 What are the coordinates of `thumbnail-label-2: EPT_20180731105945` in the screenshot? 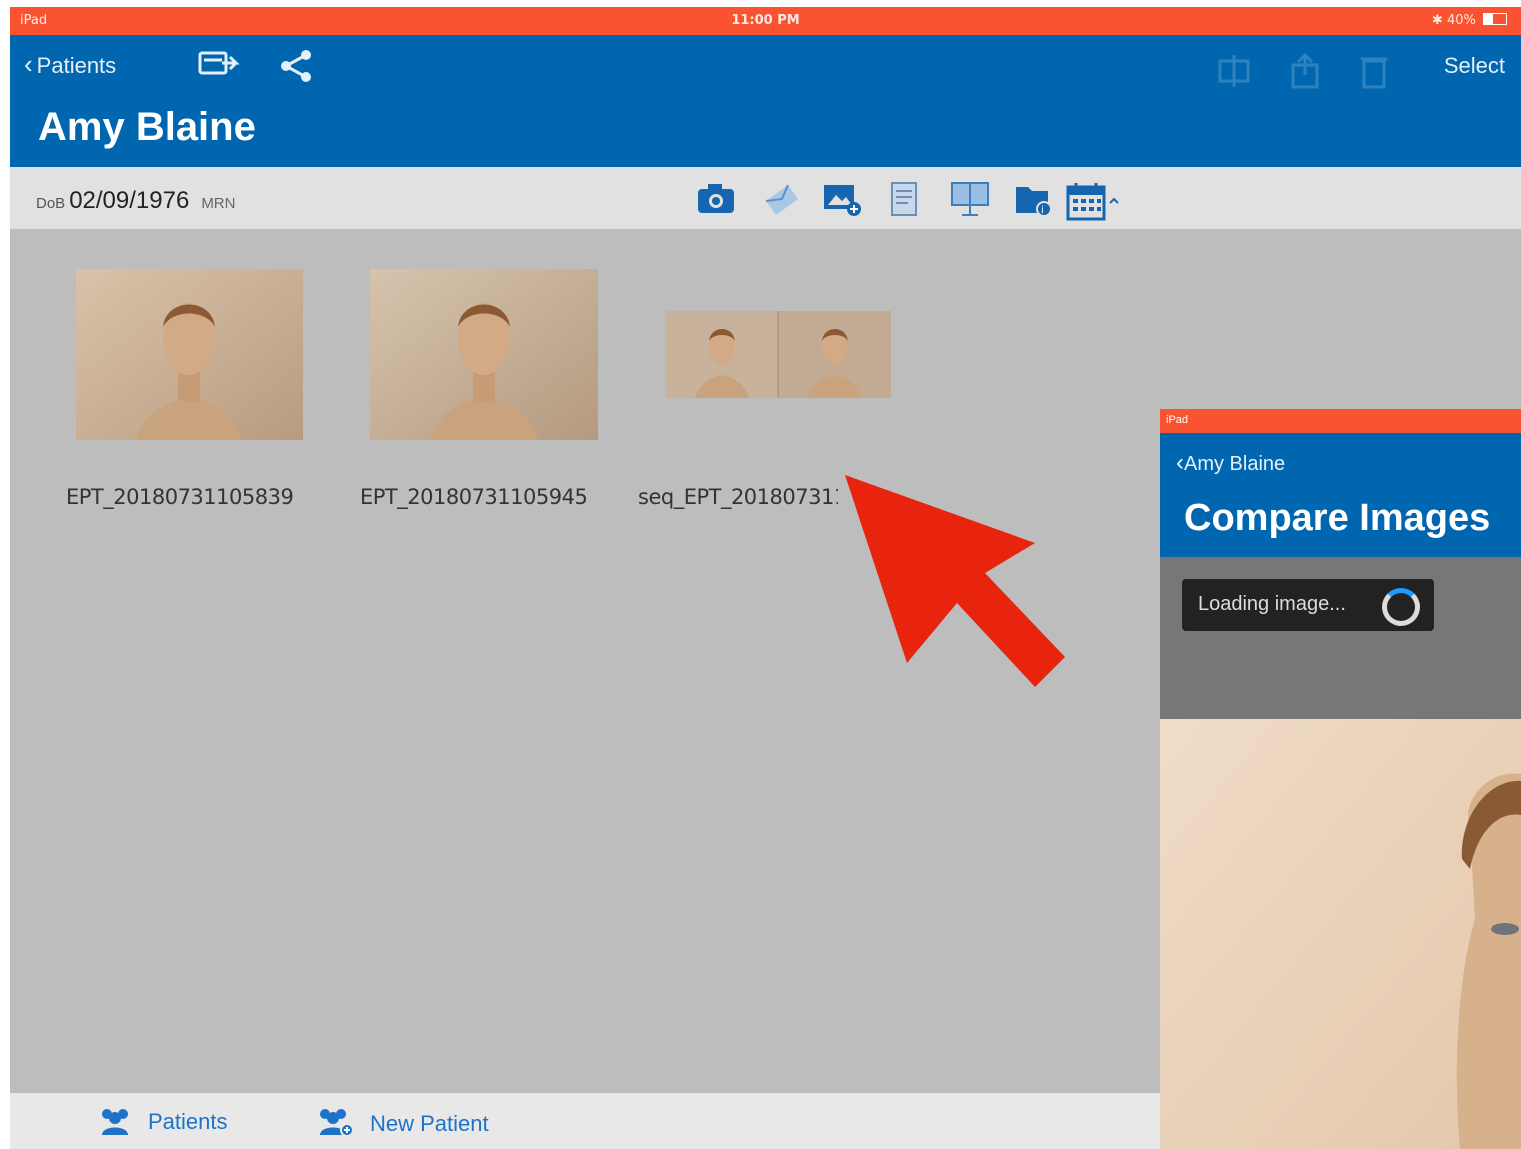 It's located at (474, 497).